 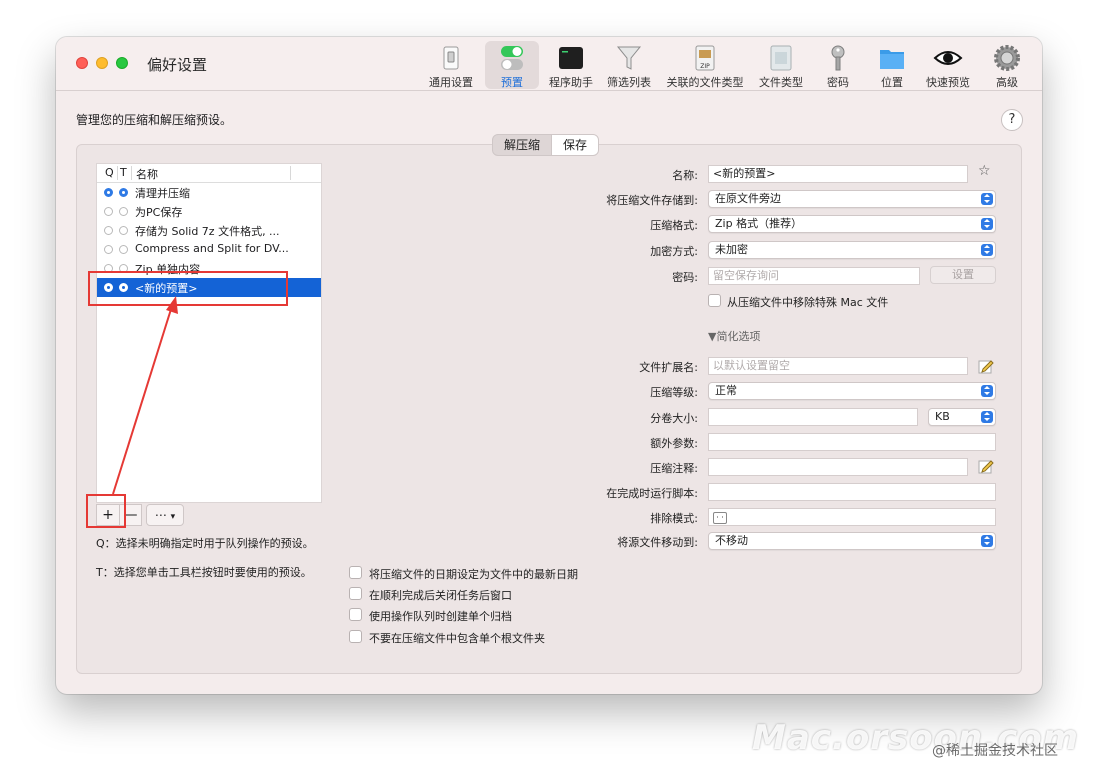 What do you see at coordinates (209, 211) in the screenshot?
I see `list-item: 为PC保存` at bounding box center [209, 211].